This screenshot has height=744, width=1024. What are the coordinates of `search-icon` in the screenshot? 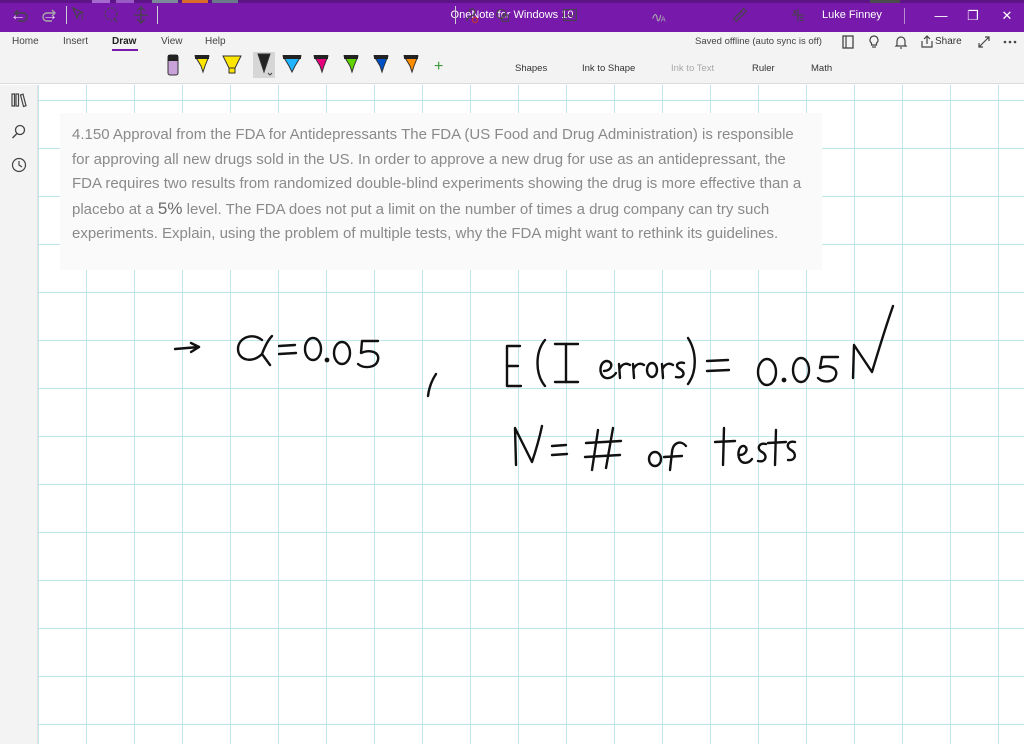 It's located at (19, 132).